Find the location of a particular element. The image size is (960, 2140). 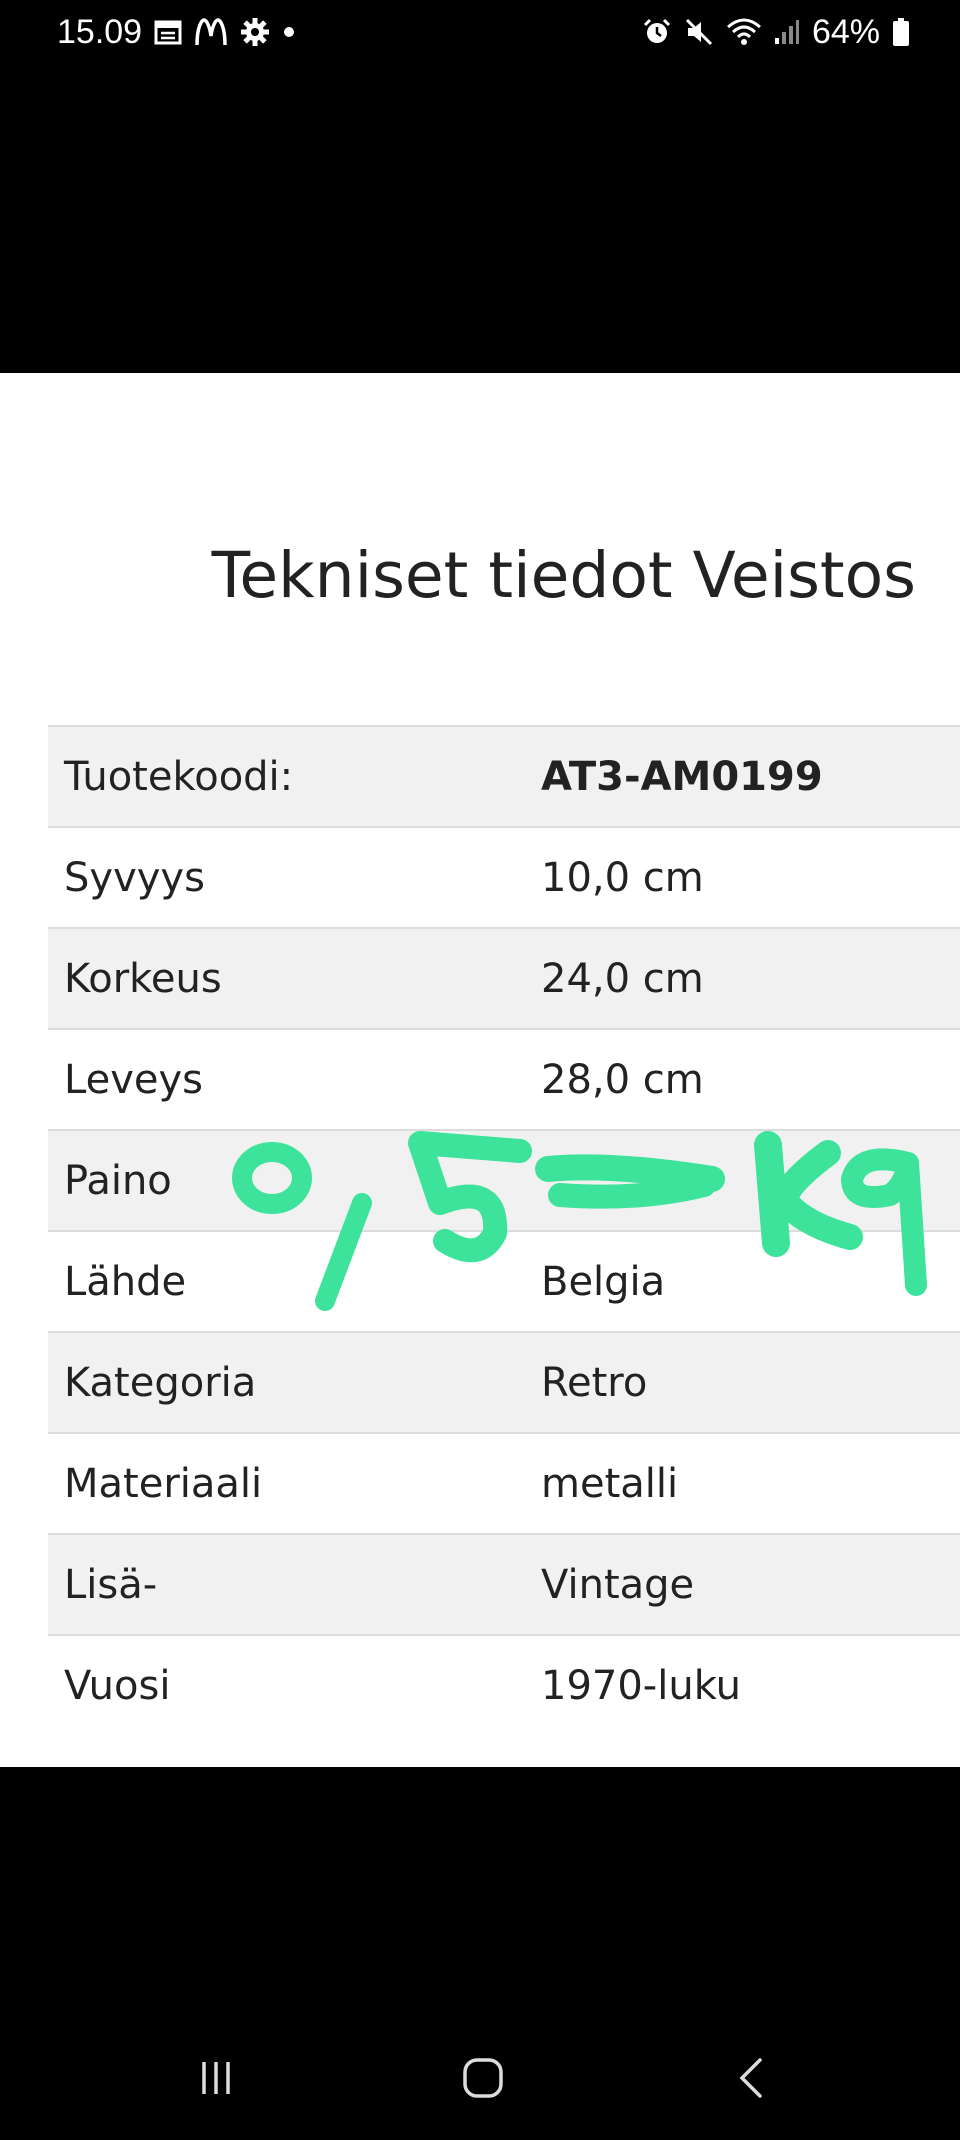

table-row: Korkeus 24,0 cm is located at coordinates (504, 978).